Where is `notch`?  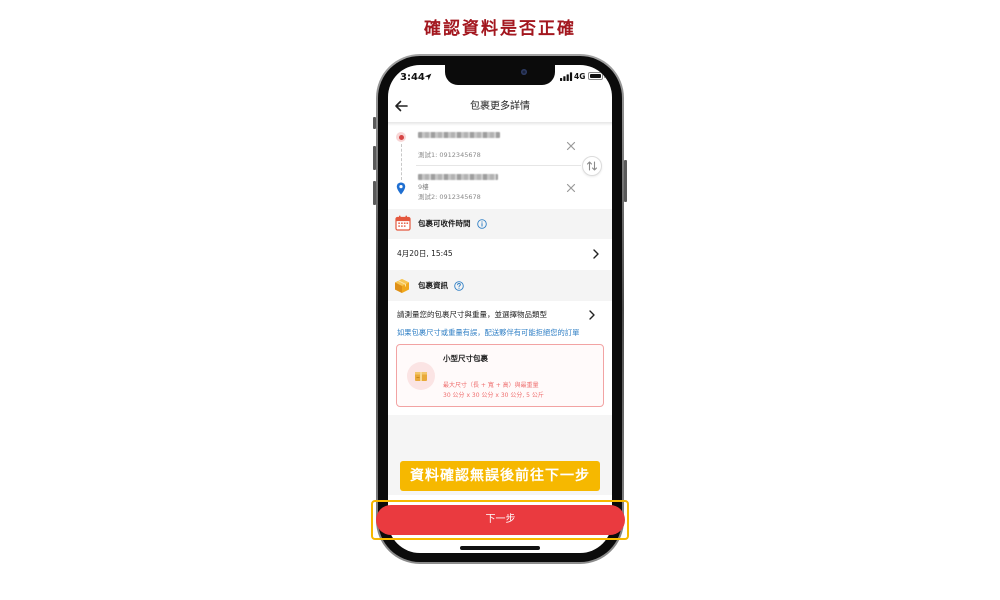 notch is located at coordinates (500, 75).